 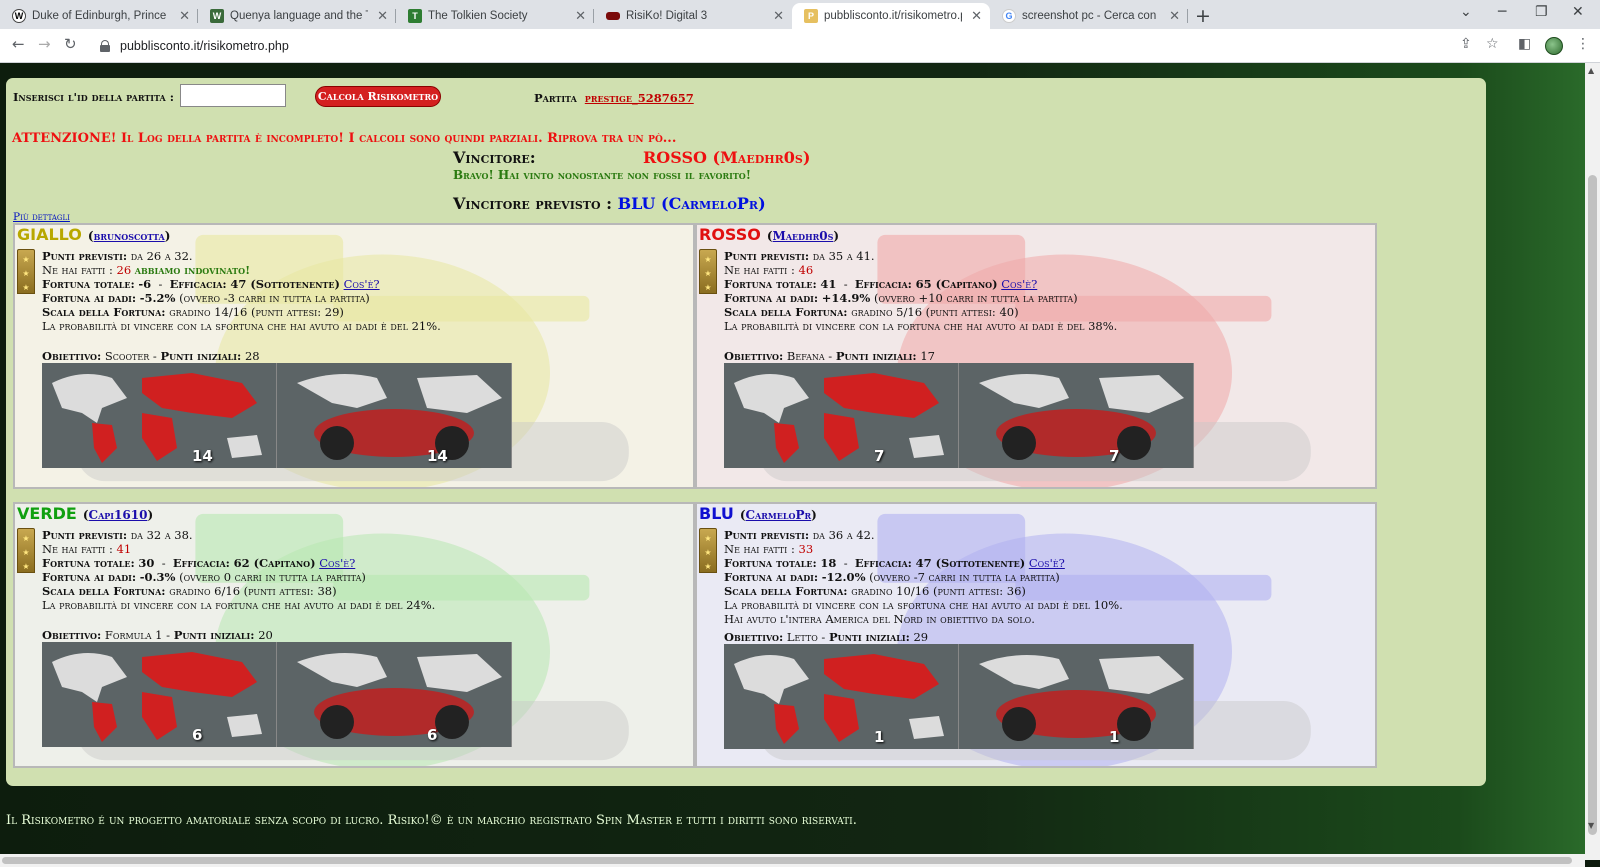 What do you see at coordinates (378, 96) in the screenshot?
I see `calculate-button: Calcola Risikometro` at bounding box center [378, 96].